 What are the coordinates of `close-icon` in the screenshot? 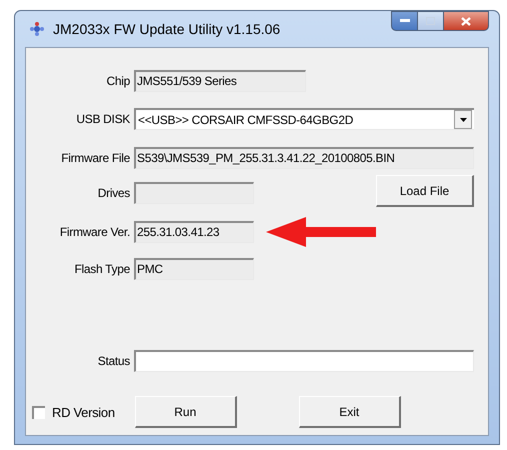 It's located at (466, 21).